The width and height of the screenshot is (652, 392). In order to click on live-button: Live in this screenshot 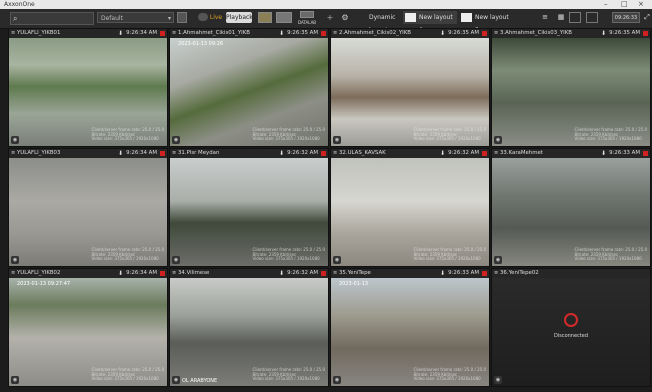, I will do `click(216, 17)`.